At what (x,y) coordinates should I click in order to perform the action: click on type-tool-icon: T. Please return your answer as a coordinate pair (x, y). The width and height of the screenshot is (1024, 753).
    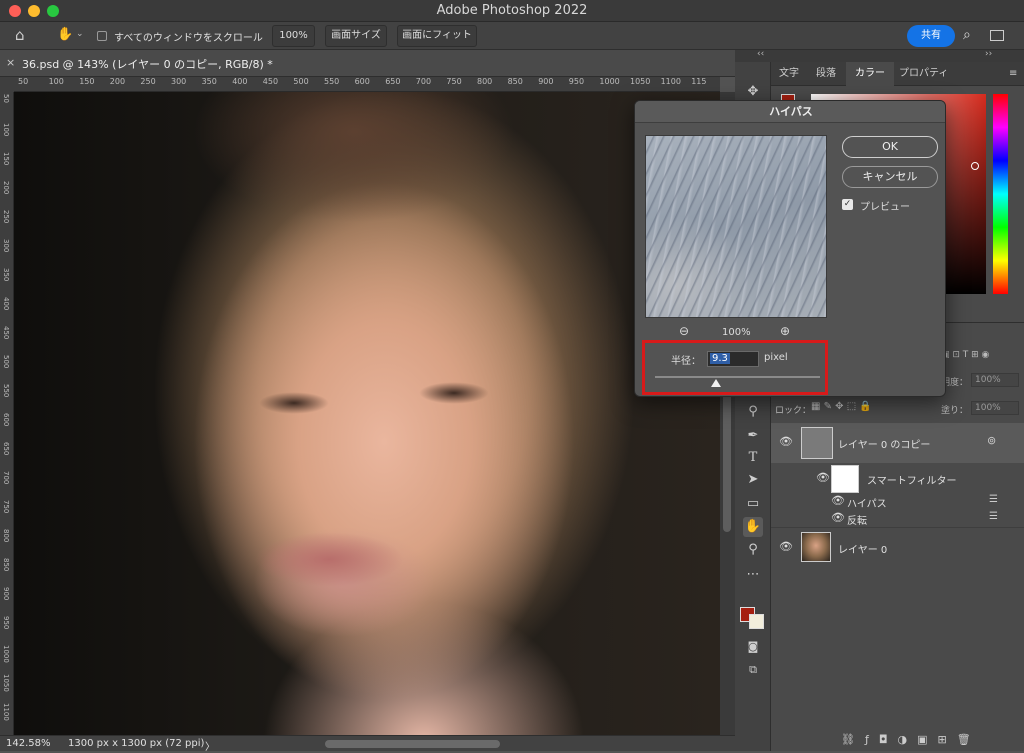
    Looking at the image, I should click on (753, 458).